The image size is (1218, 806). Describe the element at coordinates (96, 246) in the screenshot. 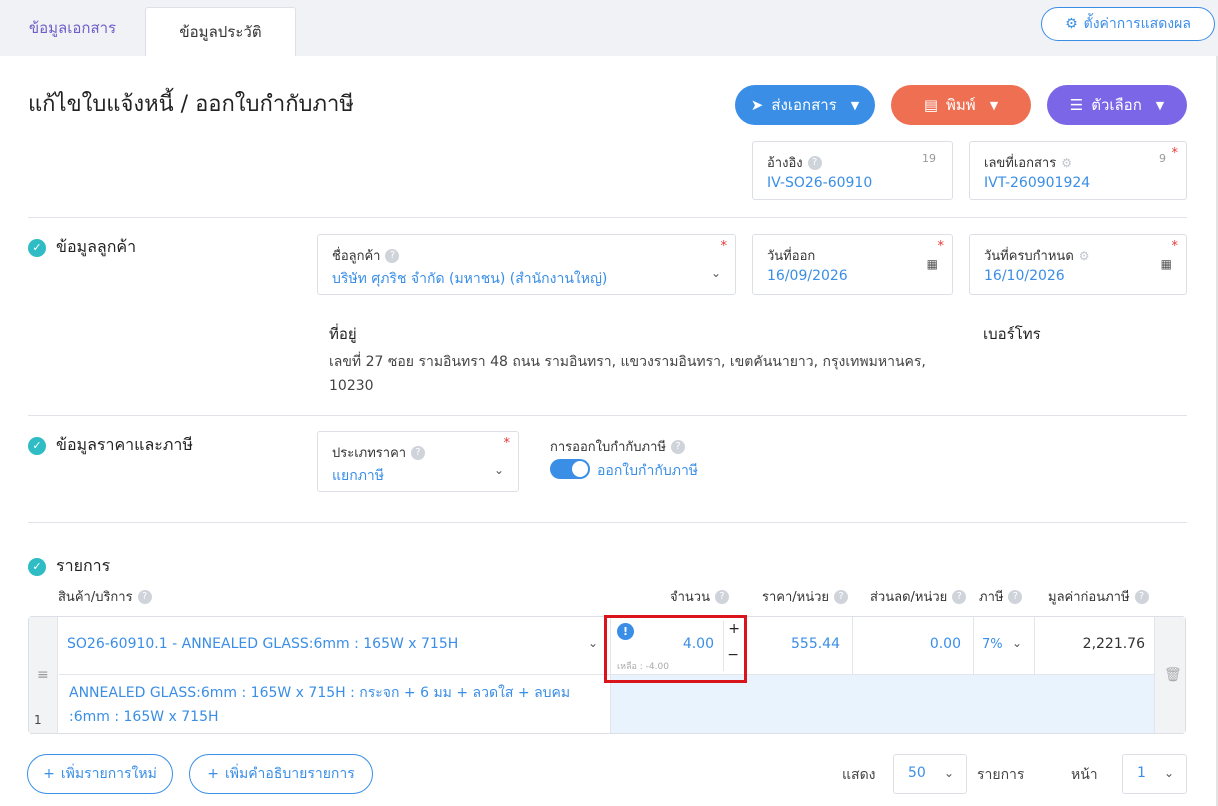

I see `customer-section-title: ข้อมูลลูกค้า` at that location.